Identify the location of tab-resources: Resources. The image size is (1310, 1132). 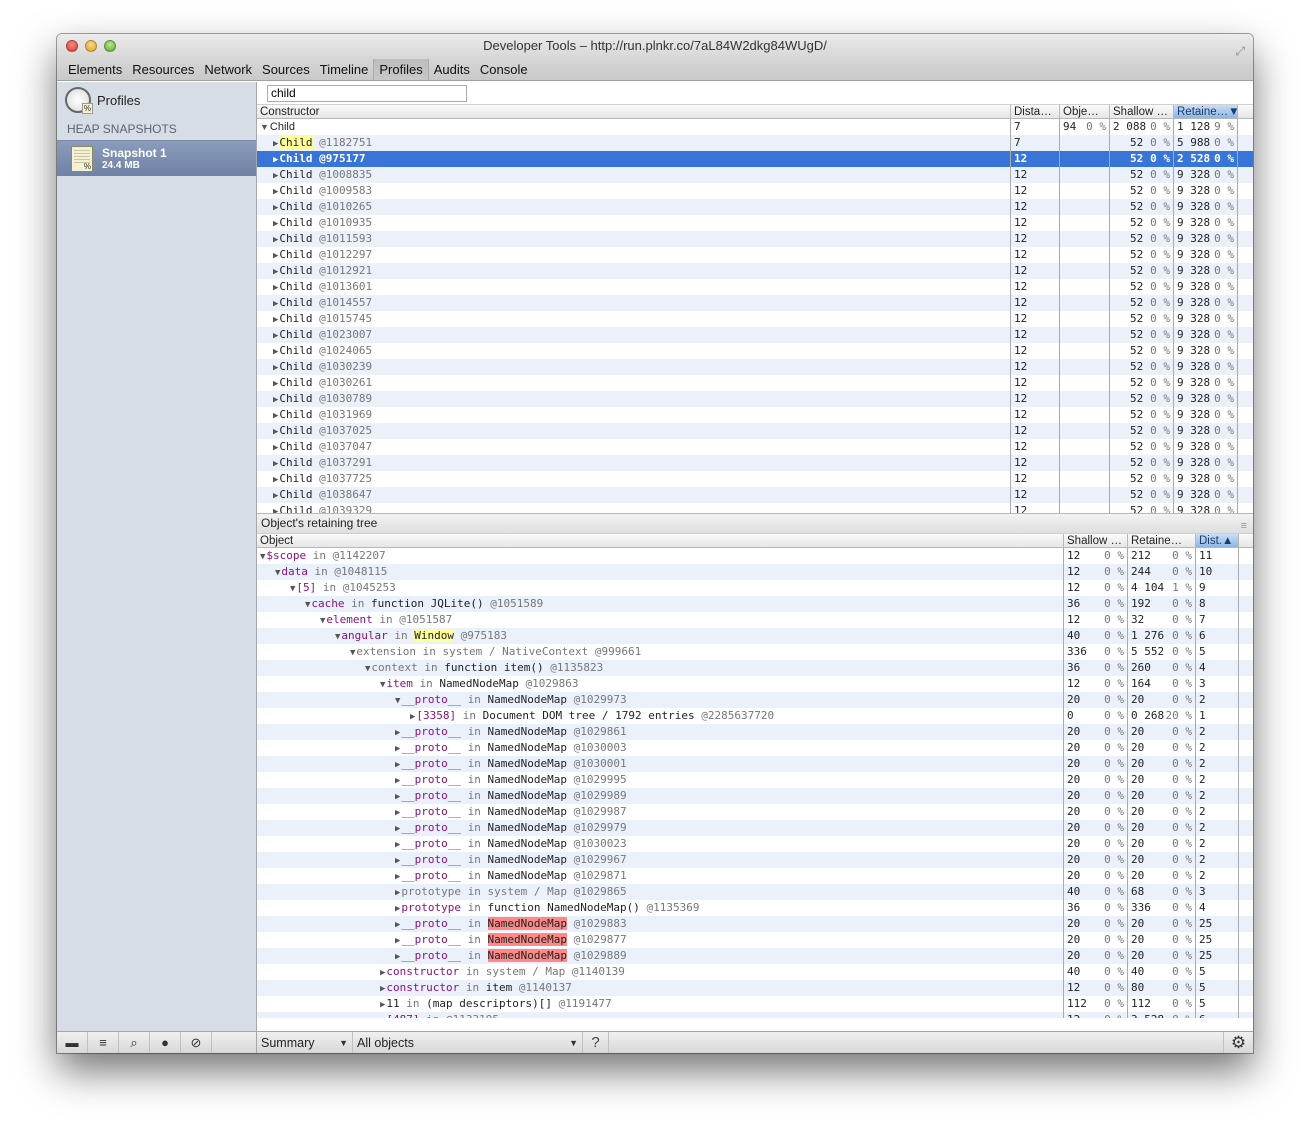
(163, 69).